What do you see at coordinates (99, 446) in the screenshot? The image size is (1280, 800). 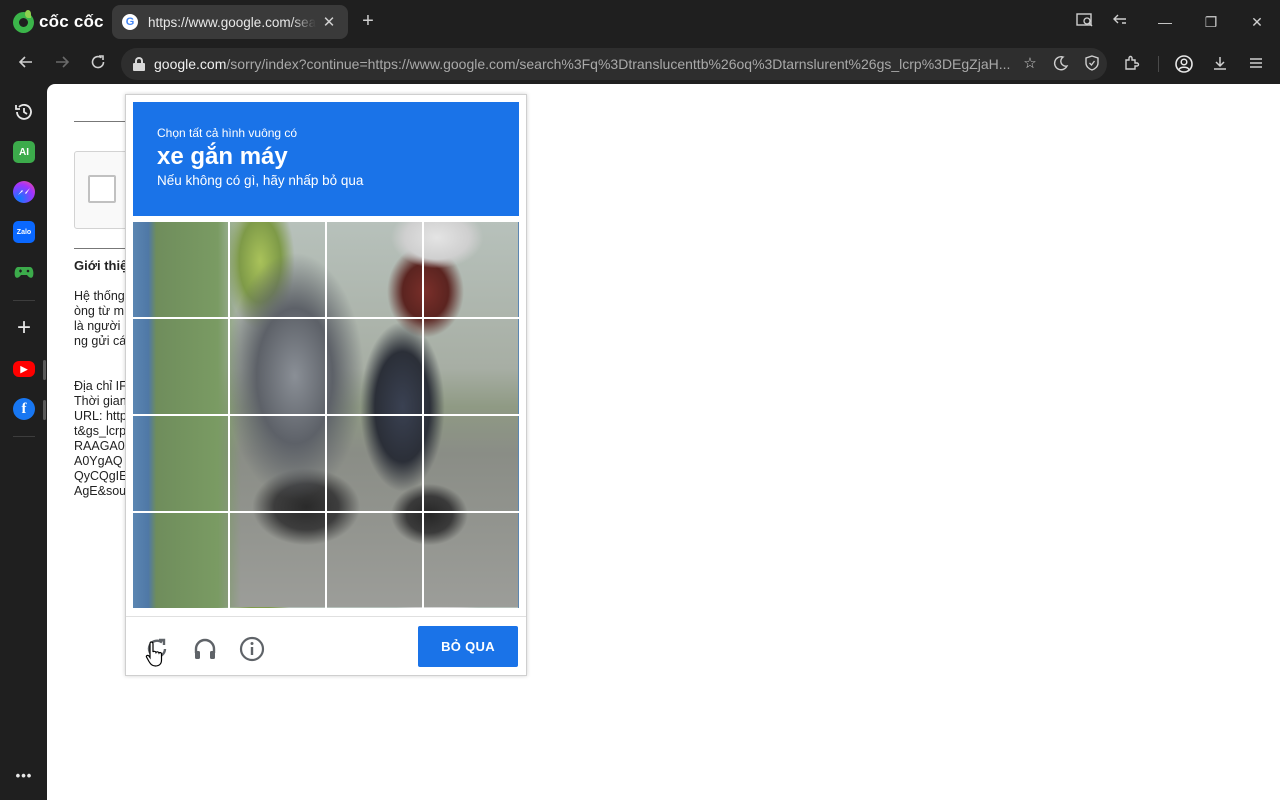 I see `page-info-line: RAAGA0` at bounding box center [99, 446].